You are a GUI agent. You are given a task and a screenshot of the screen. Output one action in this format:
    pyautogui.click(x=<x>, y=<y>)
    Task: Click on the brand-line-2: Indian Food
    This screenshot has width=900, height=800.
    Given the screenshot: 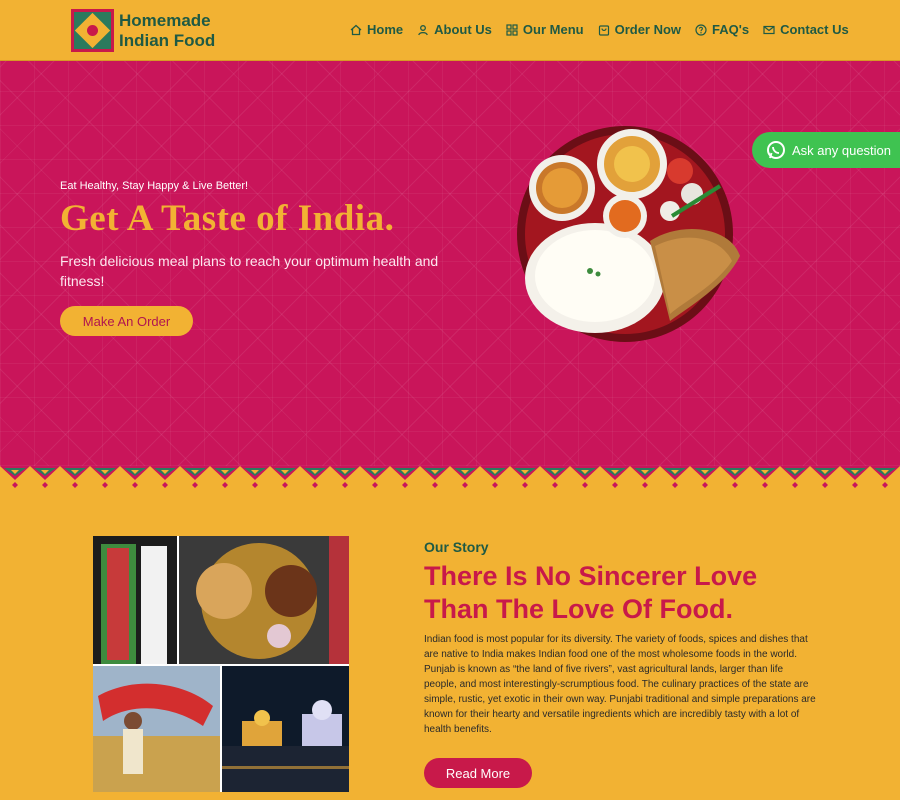 What is the action you would take?
    pyautogui.click(x=167, y=40)
    